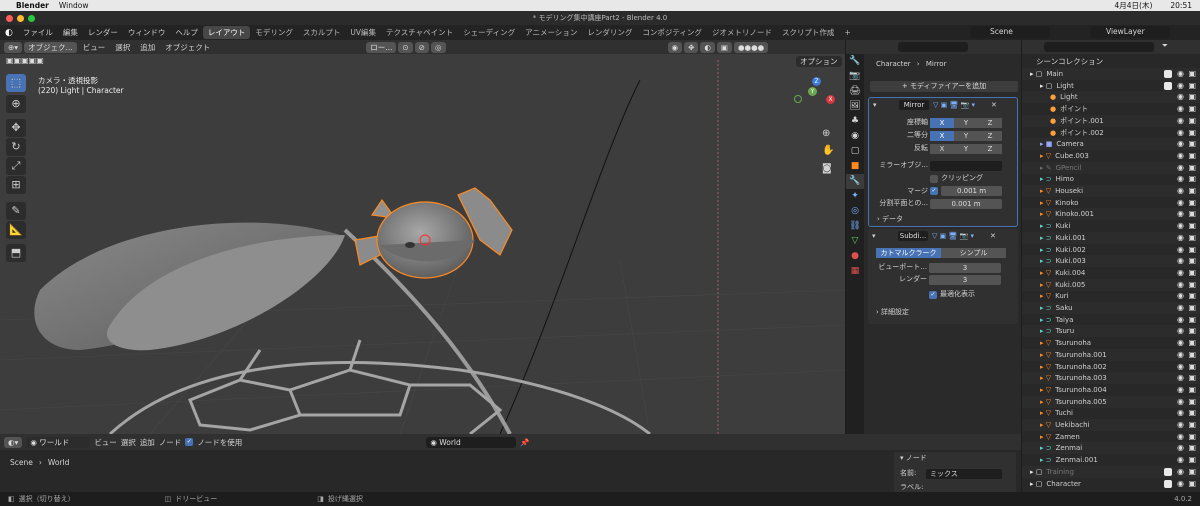 The height and width of the screenshot is (506, 1200). I want to click on view-layer-tab-icon: 🖼, so click(855, 106).